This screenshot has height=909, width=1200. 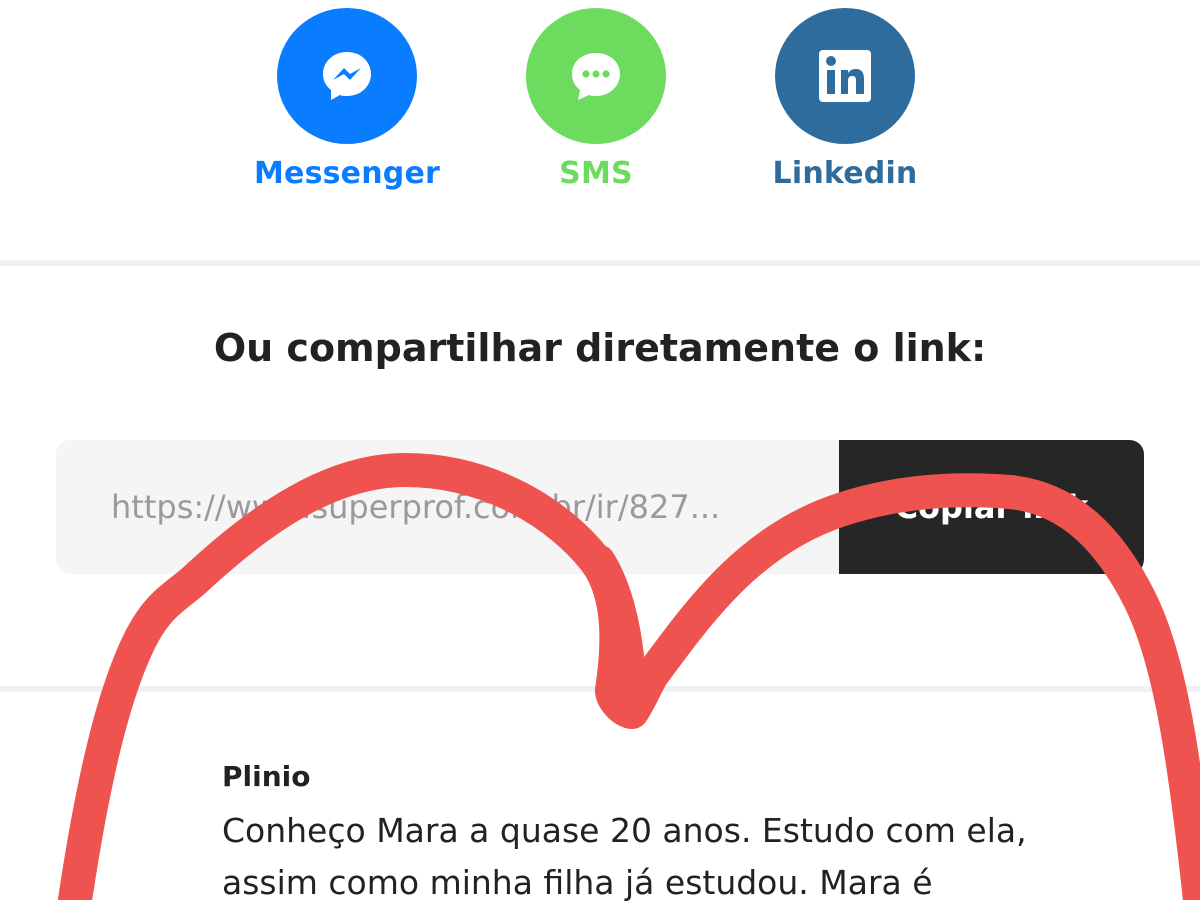 What do you see at coordinates (600, 348) in the screenshot?
I see `share-link-heading: Ou compartilhar diretamente o link:` at bounding box center [600, 348].